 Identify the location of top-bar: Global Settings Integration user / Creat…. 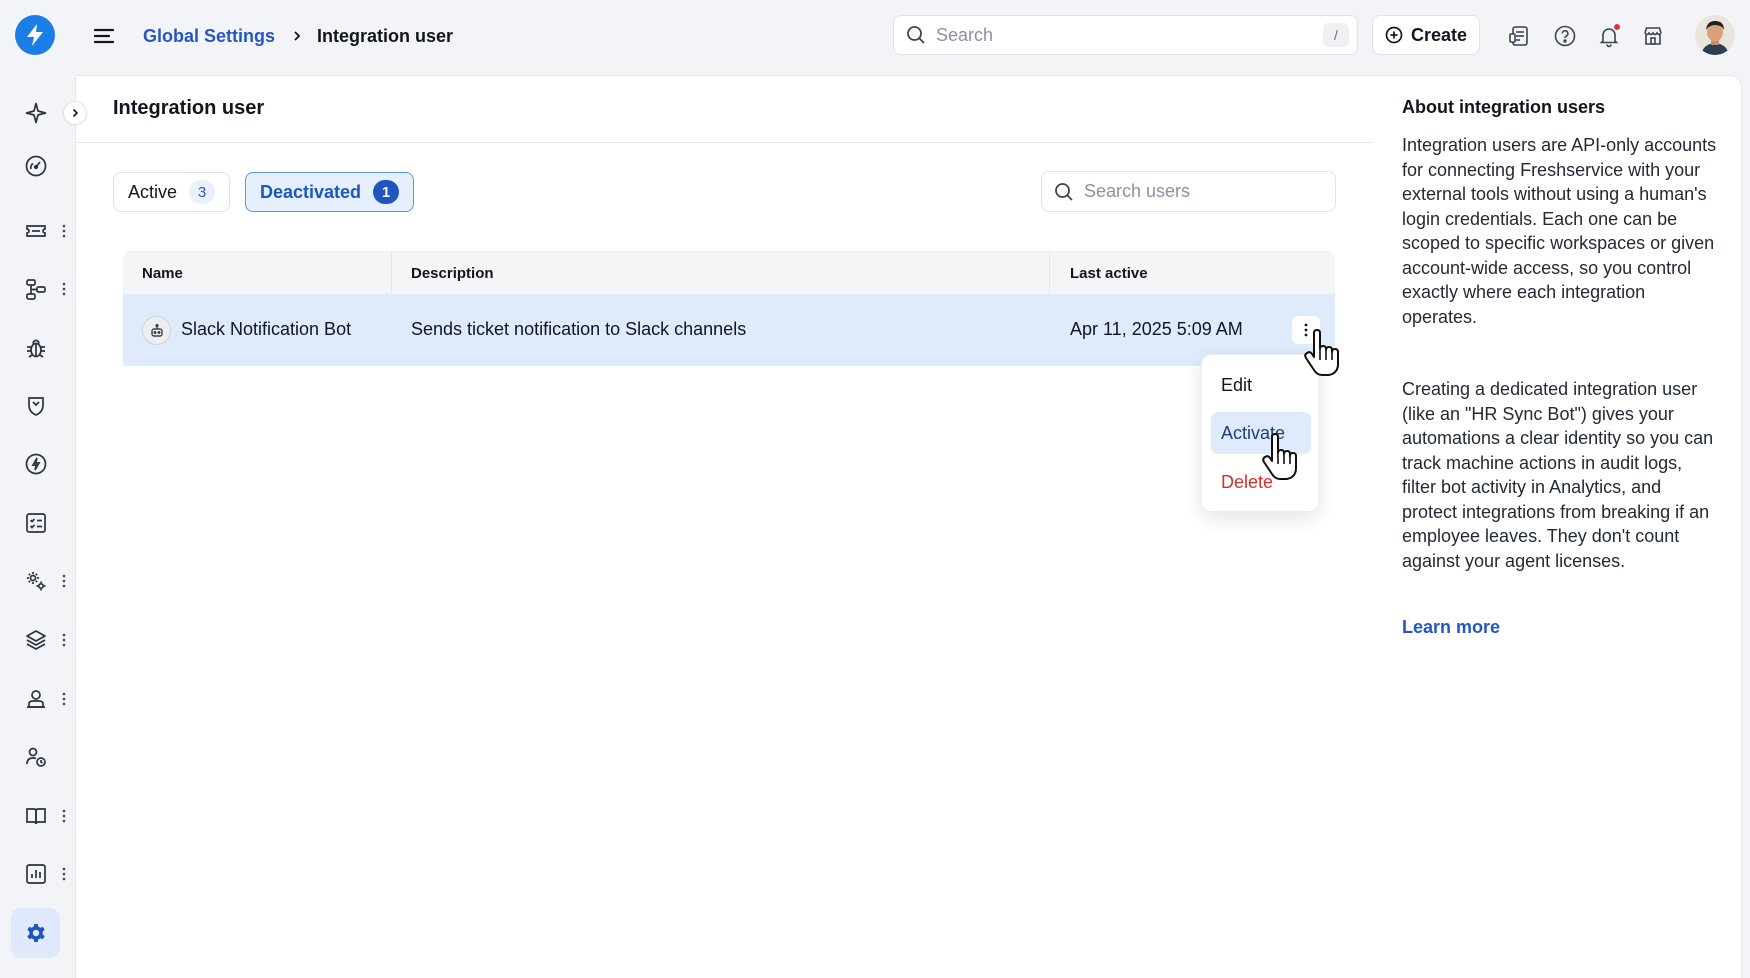
(875, 37).